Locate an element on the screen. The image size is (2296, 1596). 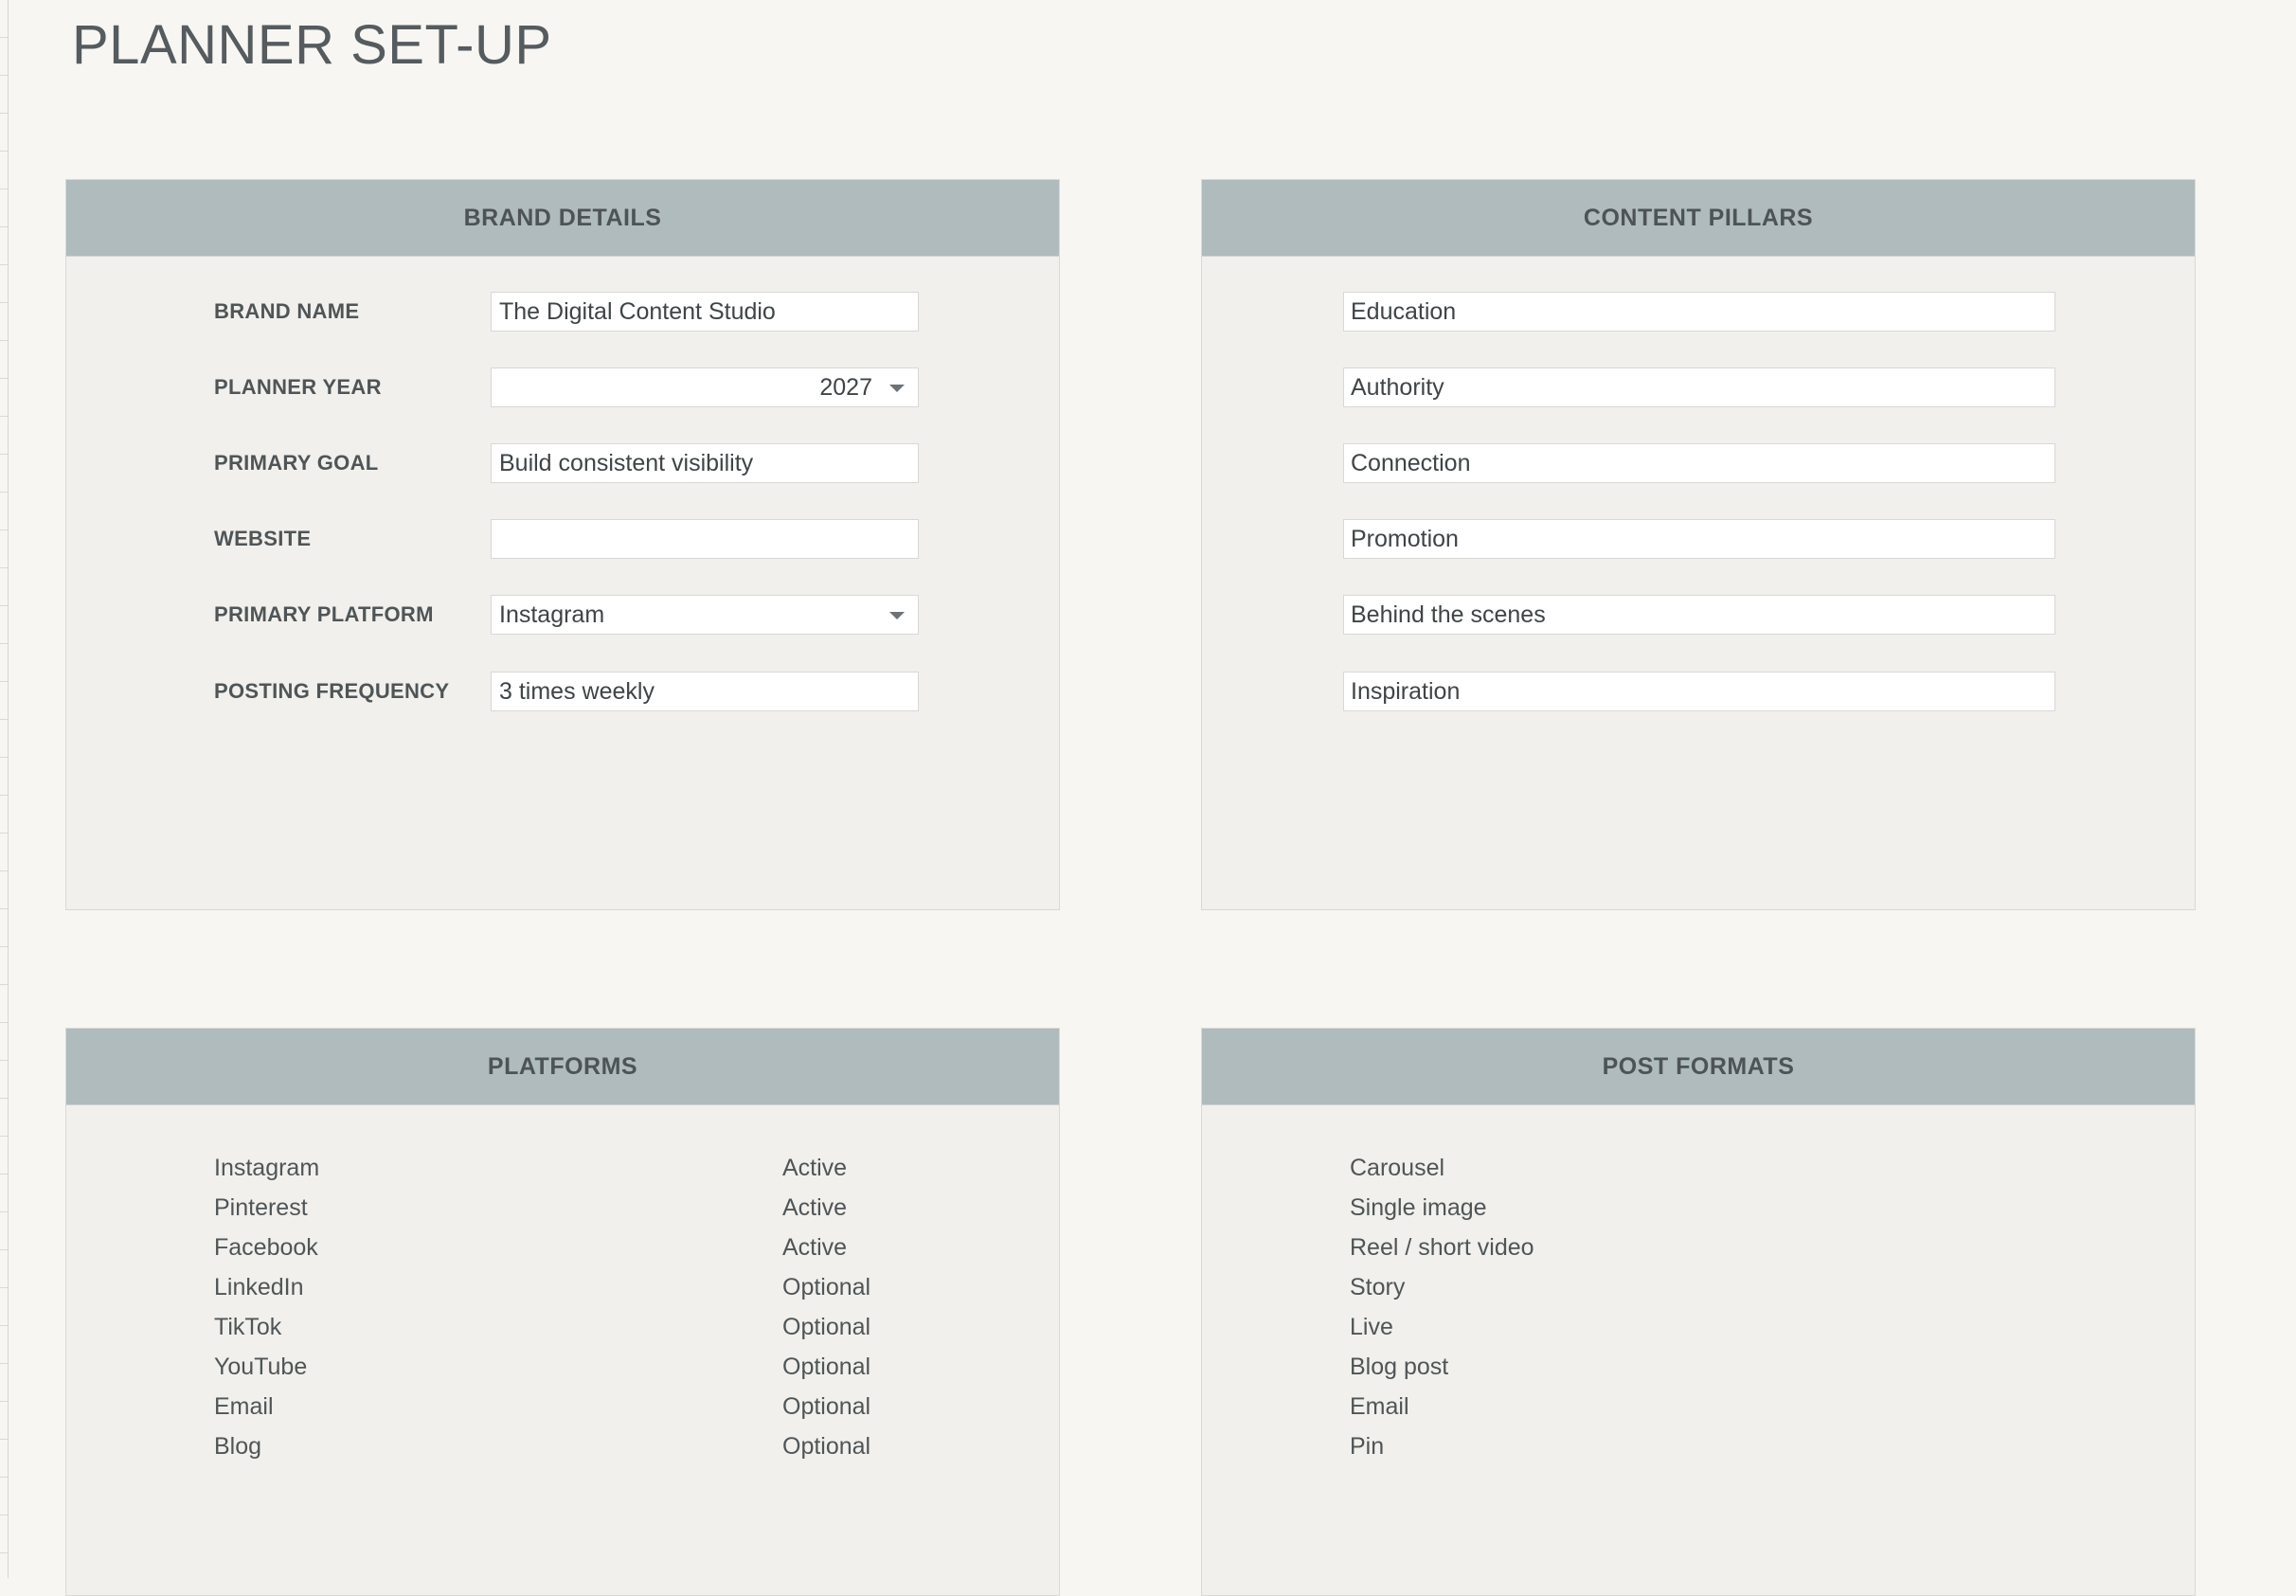
platform-name: LinkedIn is located at coordinates (259, 1287).